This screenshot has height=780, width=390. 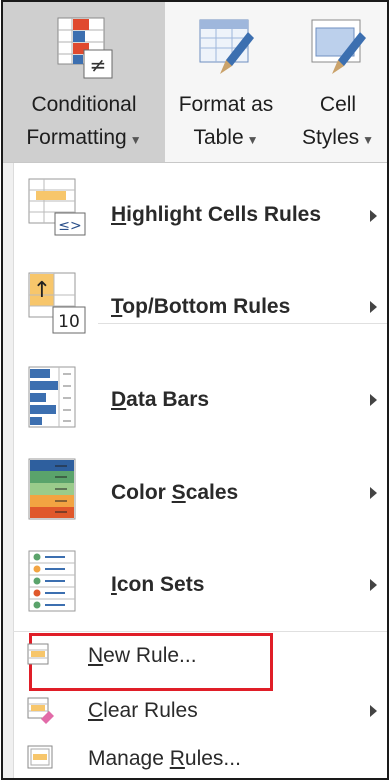 I want to click on new-rule-icon, so click(x=38, y=654).